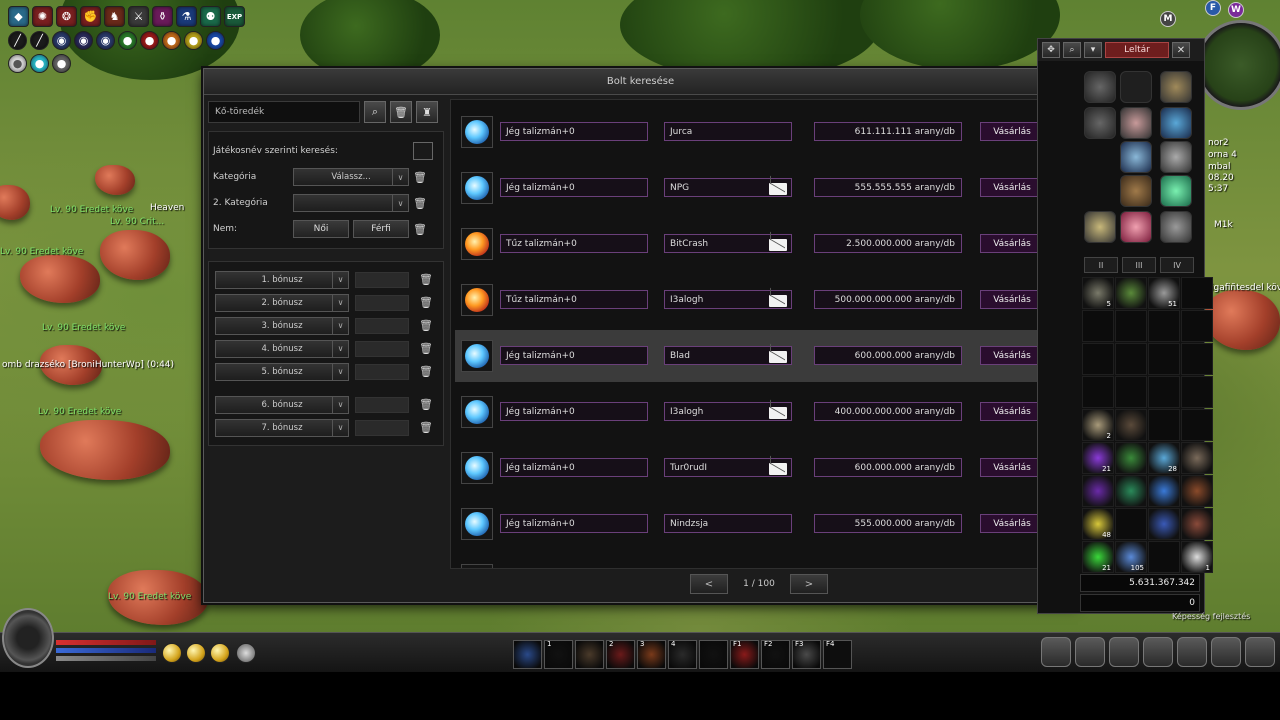  What do you see at coordinates (351, 203) in the screenshot?
I see `category2-dropdown: ∨` at bounding box center [351, 203].